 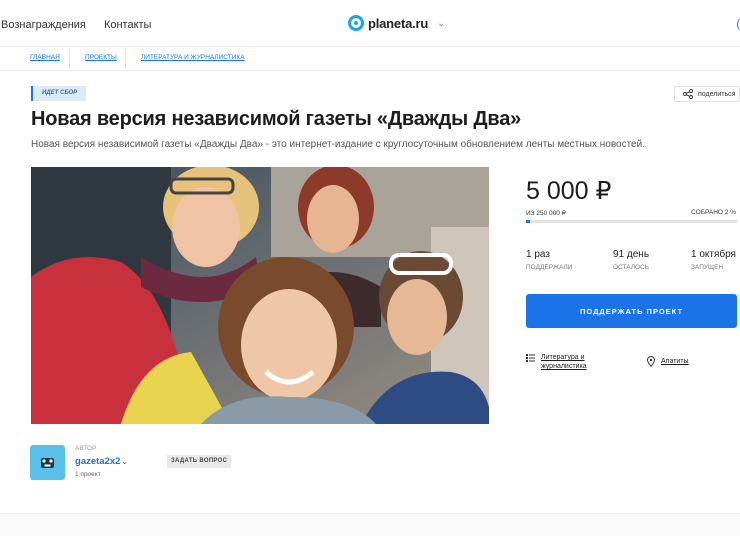 I want to click on funding-goal: ИЗ 250 000 ₽, so click(x=546, y=213).